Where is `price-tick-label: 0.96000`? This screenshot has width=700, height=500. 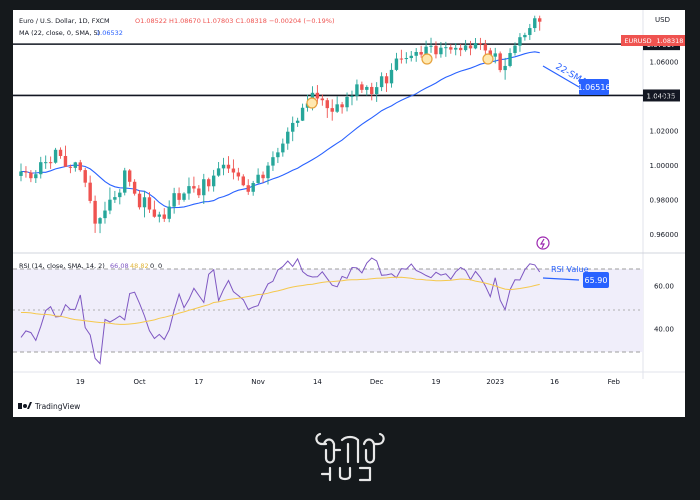 price-tick-label: 0.96000 is located at coordinates (664, 235).